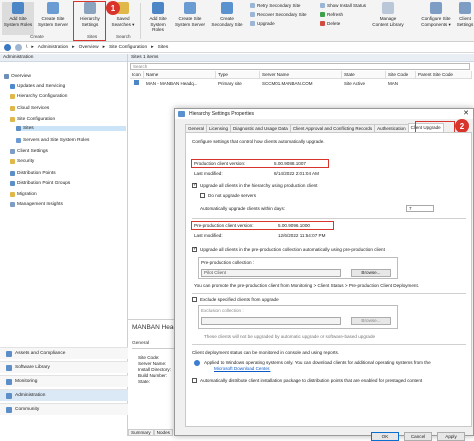 This screenshot has width=474, height=441. Describe the element at coordinates (18, 18) in the screenshot. I see `add-site-system-roles-button: Add Site System Roles` at that location.